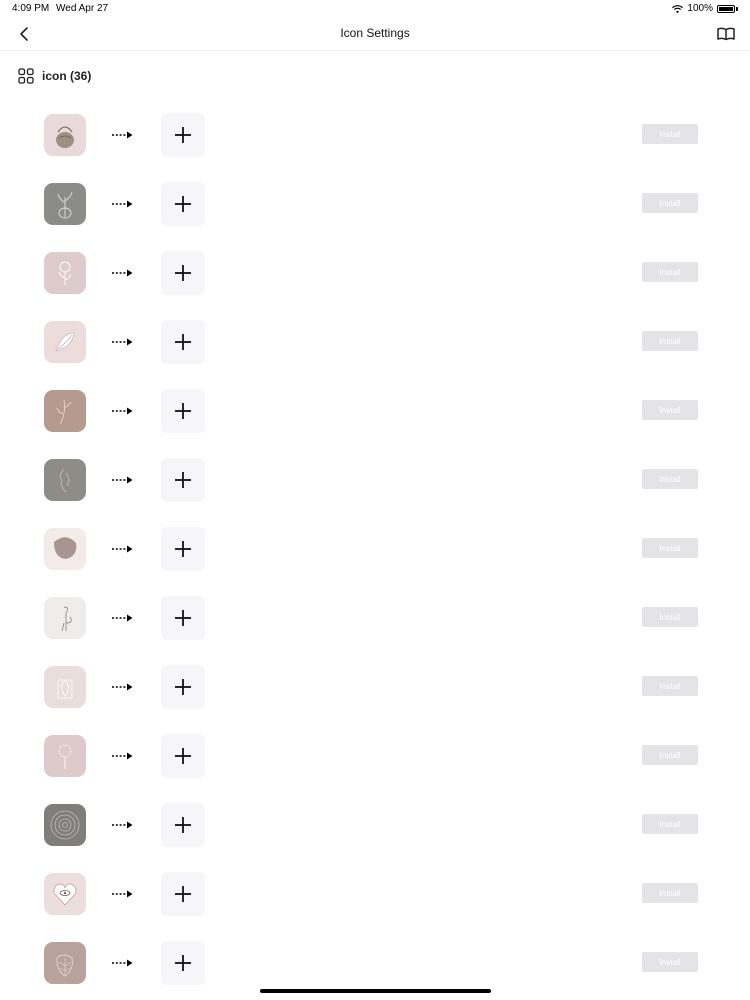  I want to click on branch-line-icon, so click(65, 411).